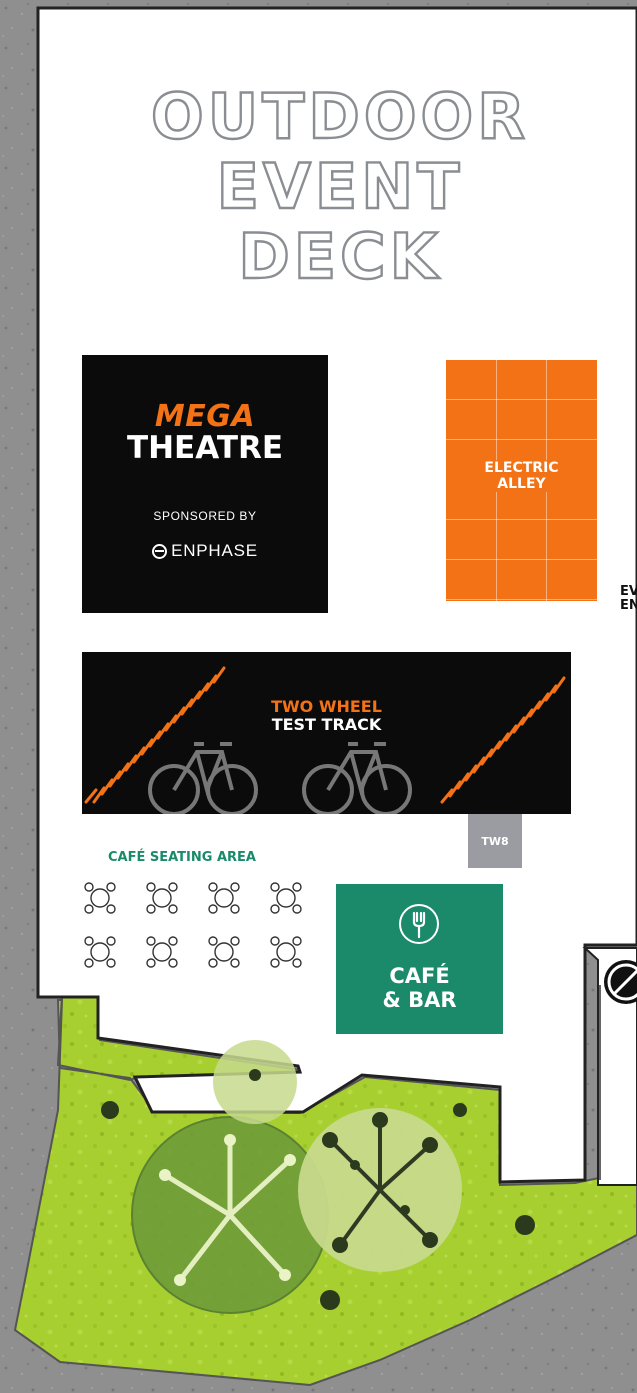 The image size is (637, 1393). Describe the element at coordinates (182, 857) in the screenshot. I see `cafe-seating-label: CAFÉ SEATING AREA` at that location.